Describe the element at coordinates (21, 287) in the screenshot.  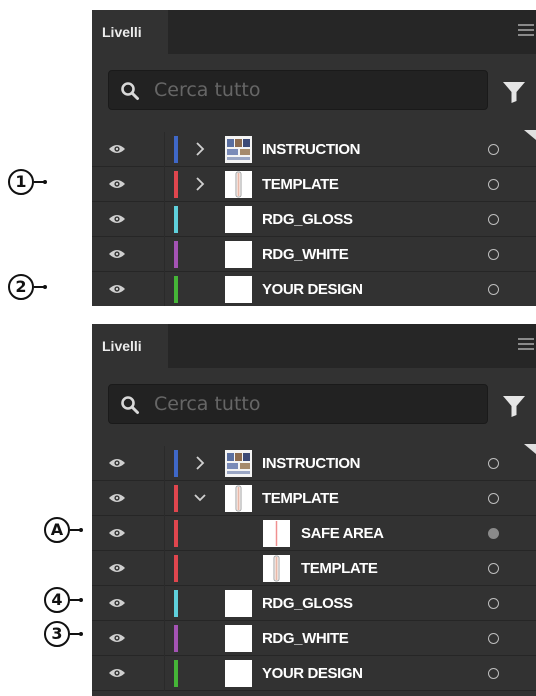
I see `callout-label: 2` at that location.